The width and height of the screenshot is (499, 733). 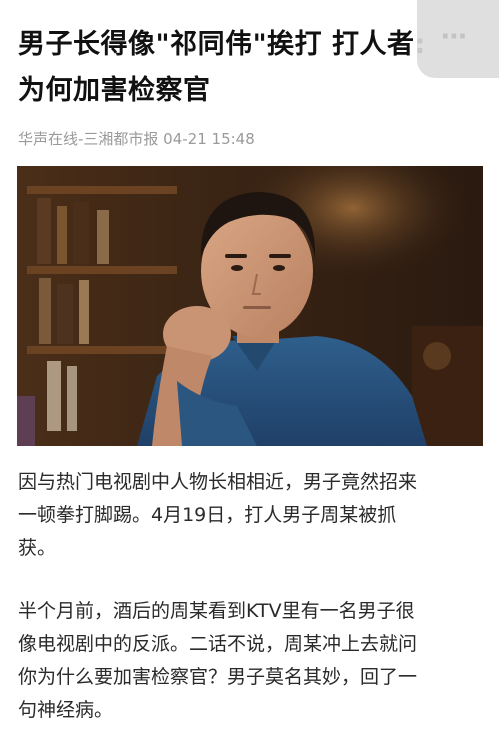 I want to click on paragraph-line: 像电视剧中的反派。二话不说，周某冲上去就问, so click(x=218, y=644).